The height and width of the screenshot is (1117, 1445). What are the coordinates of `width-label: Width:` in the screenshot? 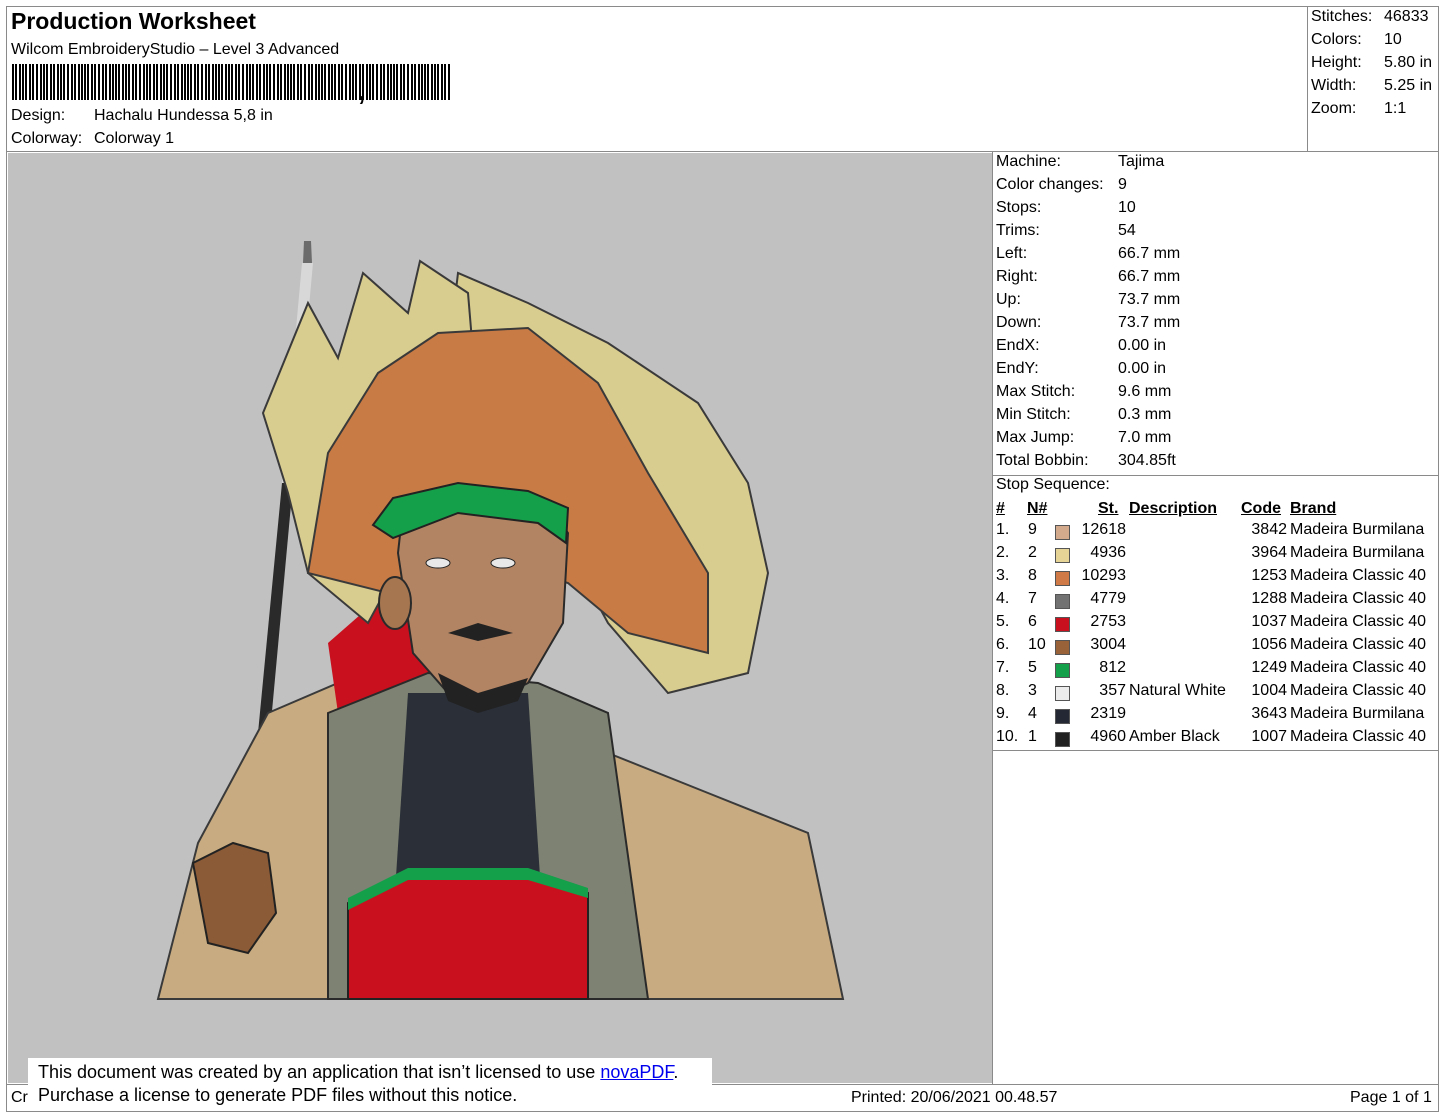 It's located at (1334, 85).